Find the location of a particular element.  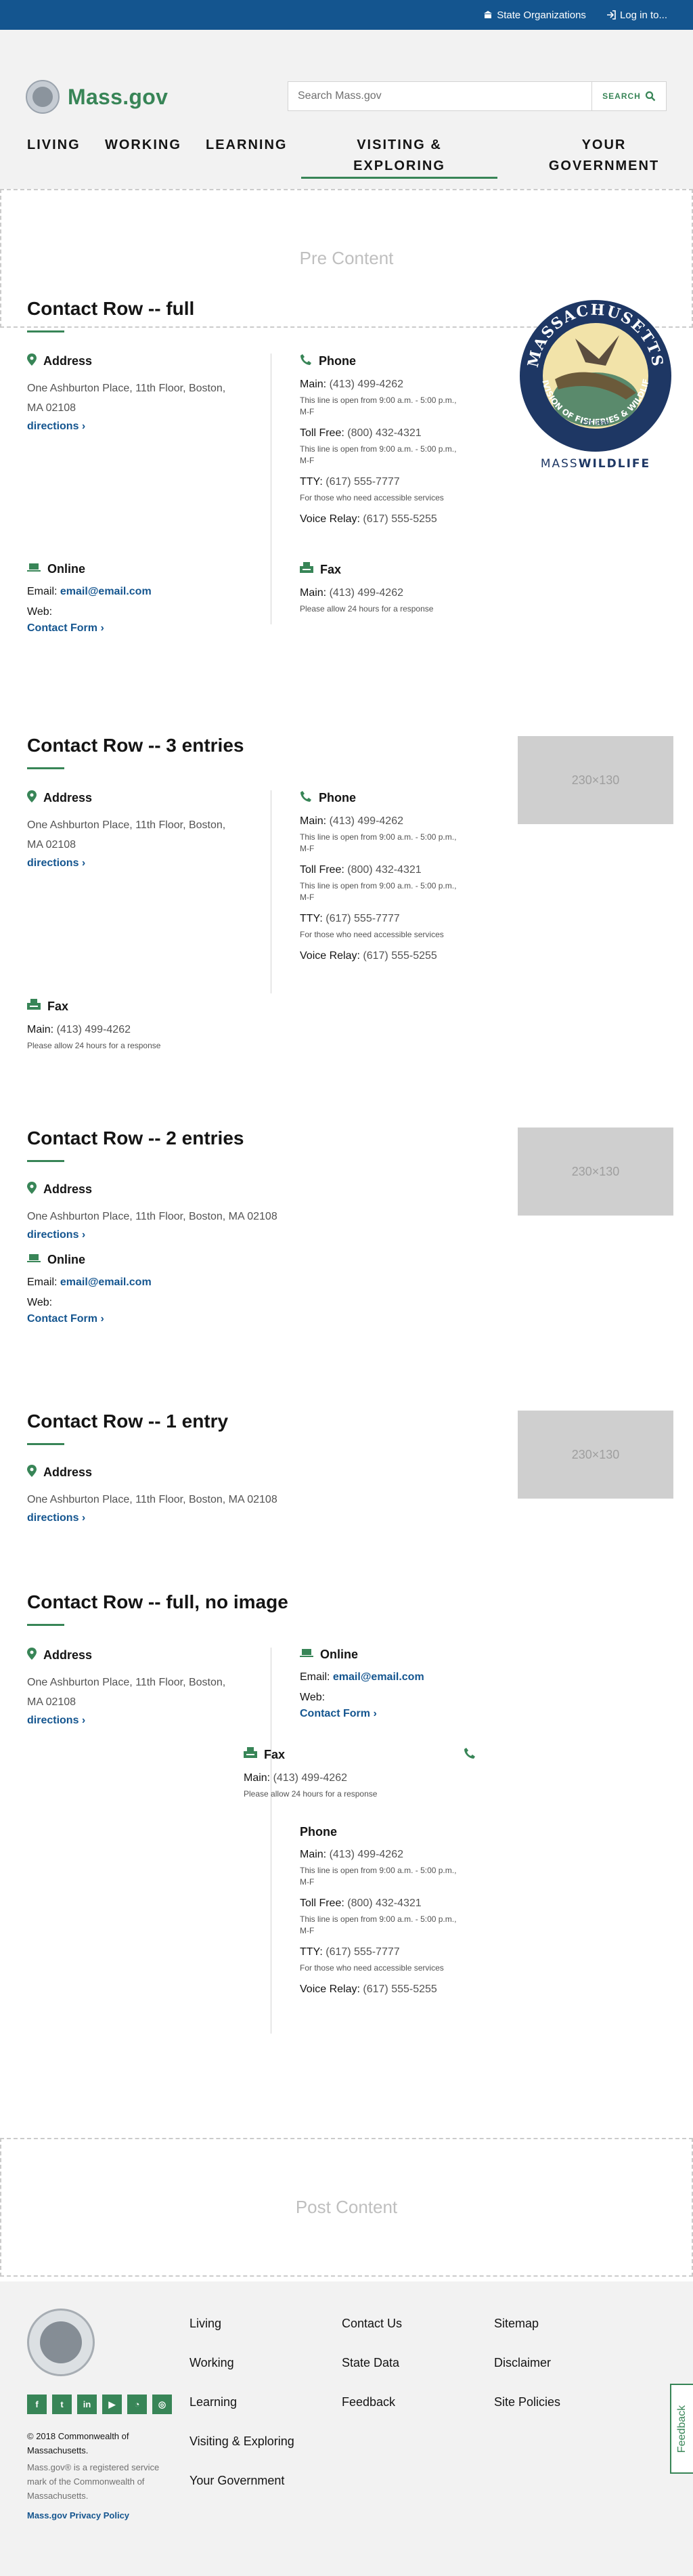

nav-learning: LEARNING is located at coordinates (246, 145).